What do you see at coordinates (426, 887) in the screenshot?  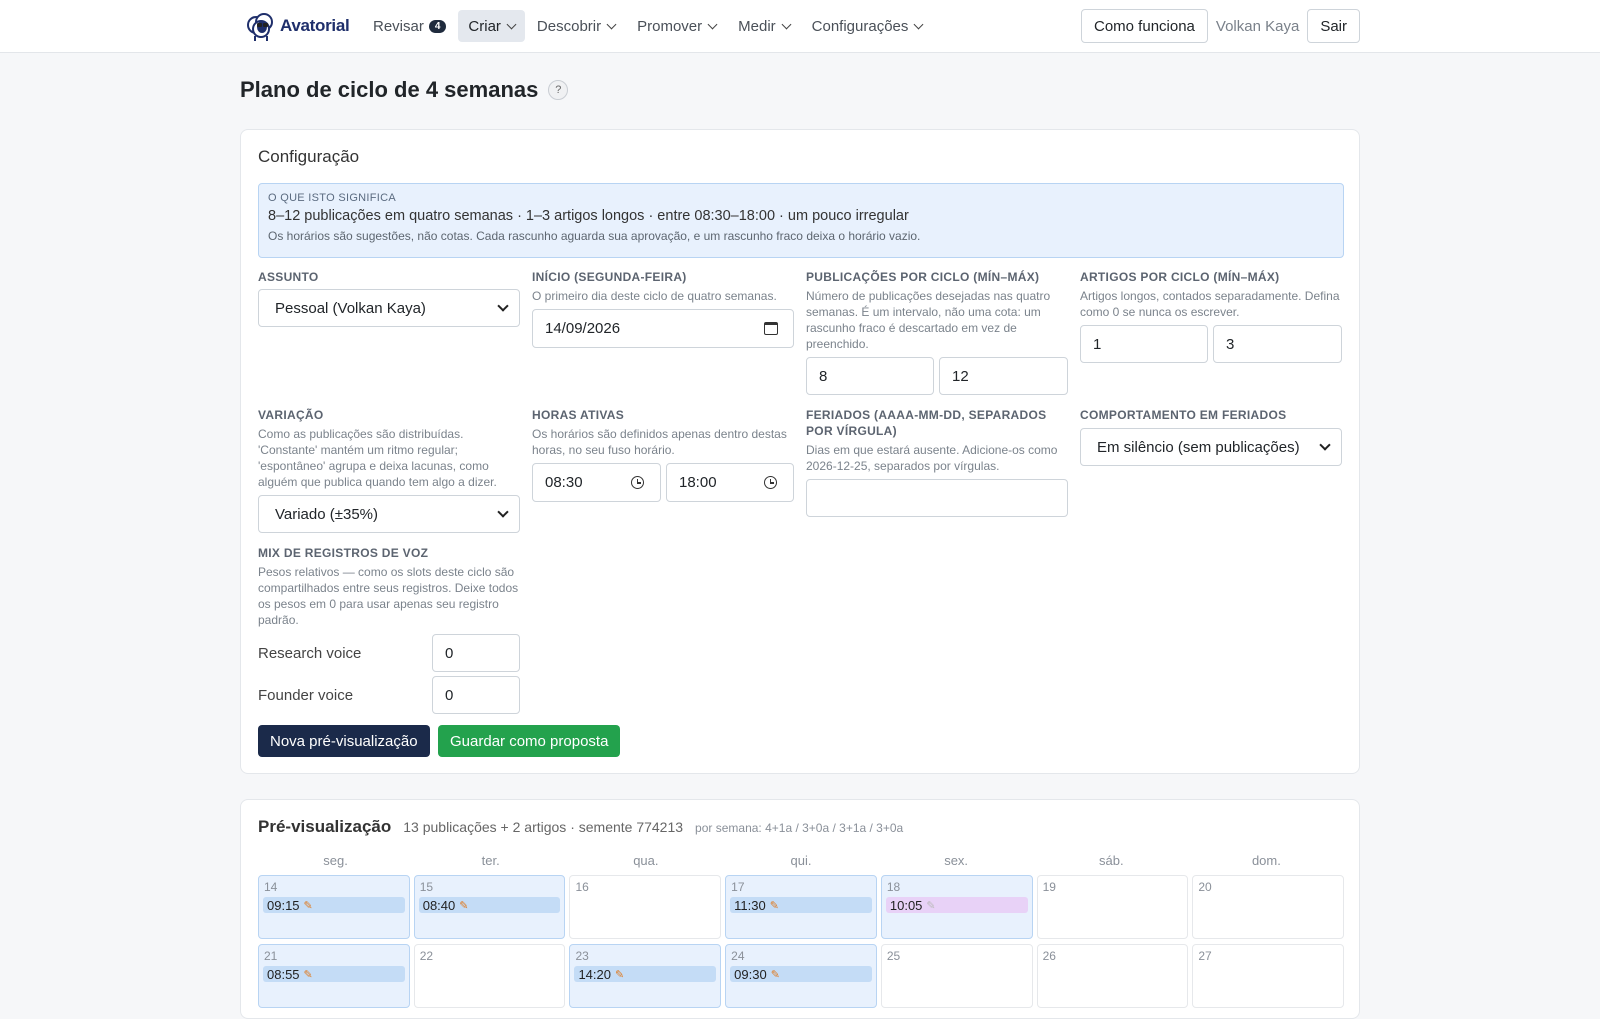 I see `day-number: 15` at bounding box center [426, 887].